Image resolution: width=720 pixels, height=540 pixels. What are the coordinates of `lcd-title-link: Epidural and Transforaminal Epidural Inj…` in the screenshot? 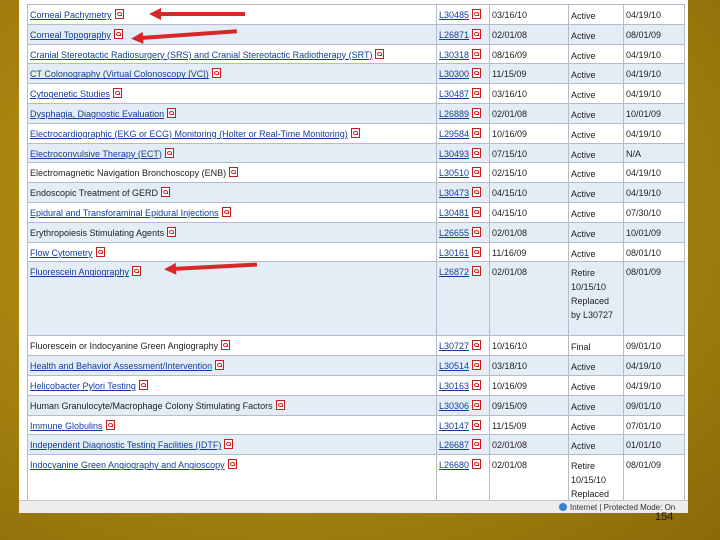 It's located at (124, 213).